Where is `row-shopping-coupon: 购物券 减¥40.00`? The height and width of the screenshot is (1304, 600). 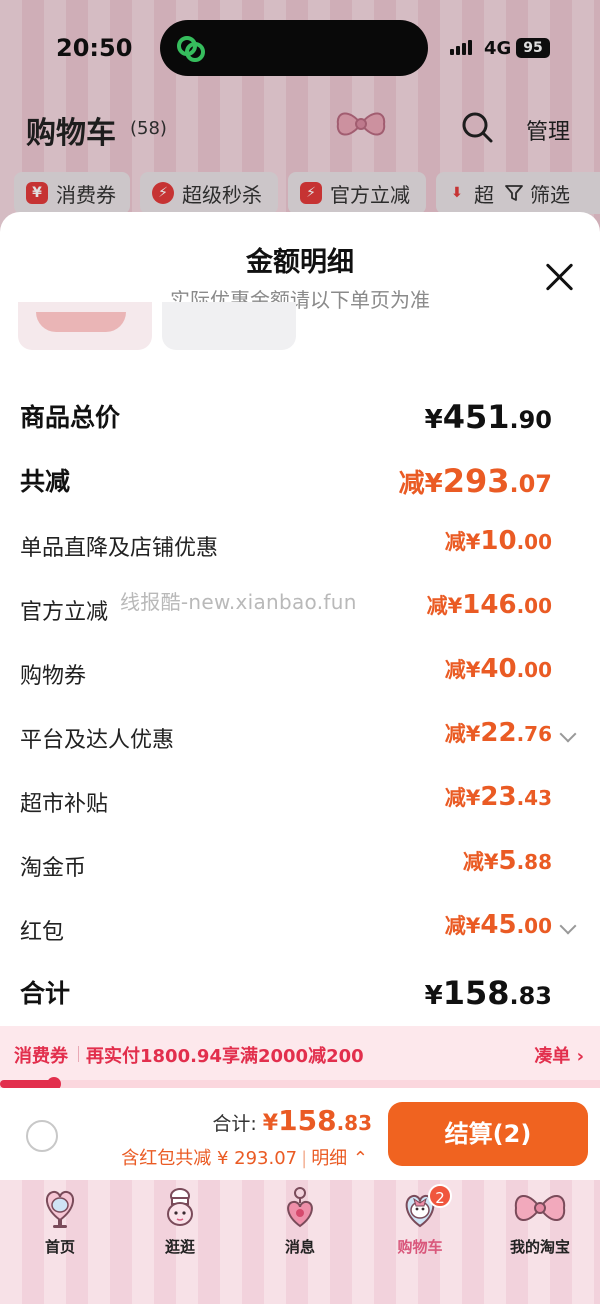 row-shopping-coupon: 购物券 减¥40.00 is located at coordinates (300, 680).